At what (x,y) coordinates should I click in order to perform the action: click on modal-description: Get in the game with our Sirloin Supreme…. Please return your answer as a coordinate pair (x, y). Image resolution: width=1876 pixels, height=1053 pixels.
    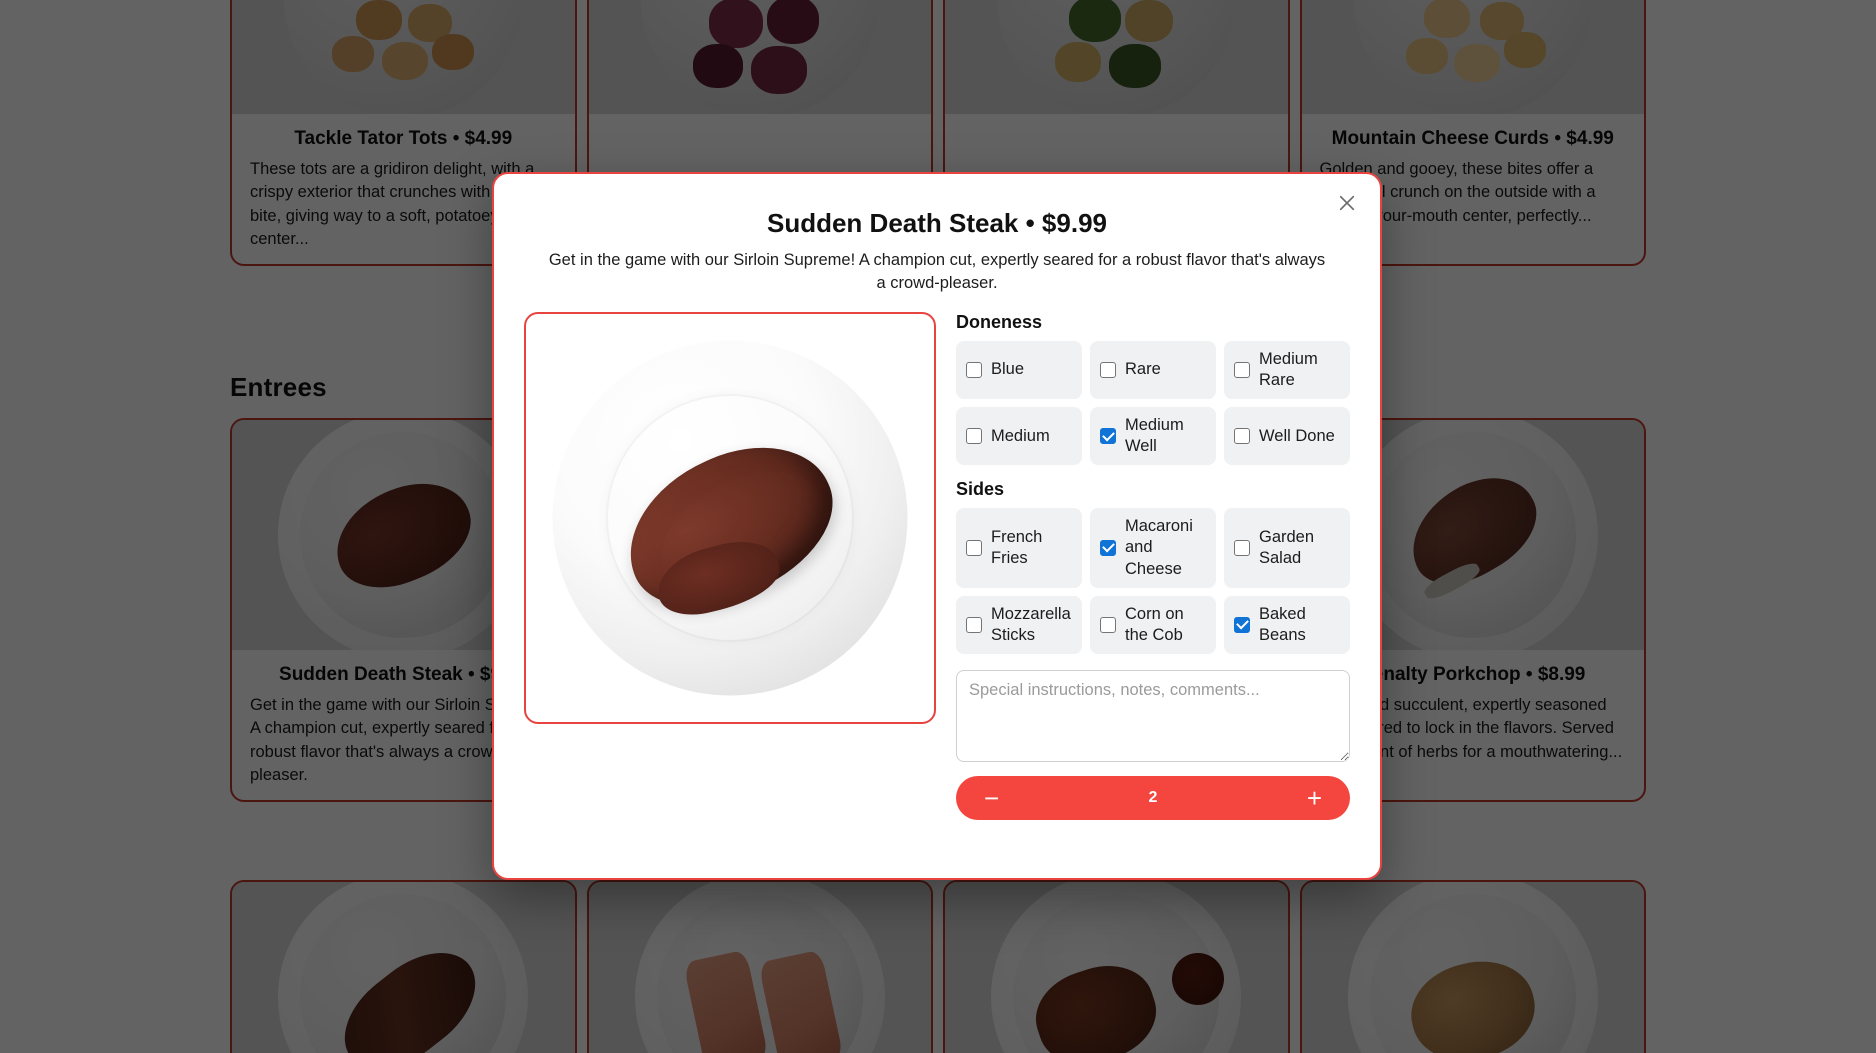
    Looking at the image, I should click on (937, 272).